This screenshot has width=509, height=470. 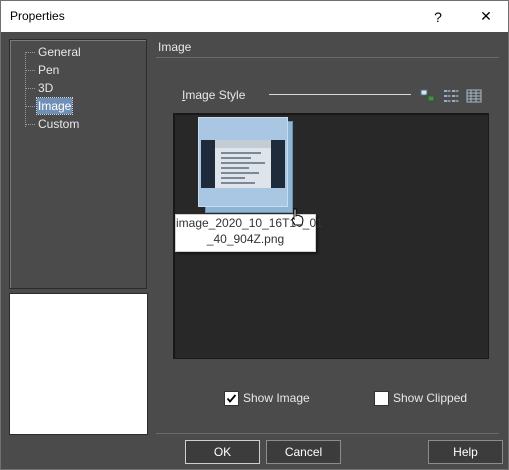 What do you see at coordinates (59, 124) in the screenshot?
I see `tree-item-label: Custom` at bounding box center [59, 124].